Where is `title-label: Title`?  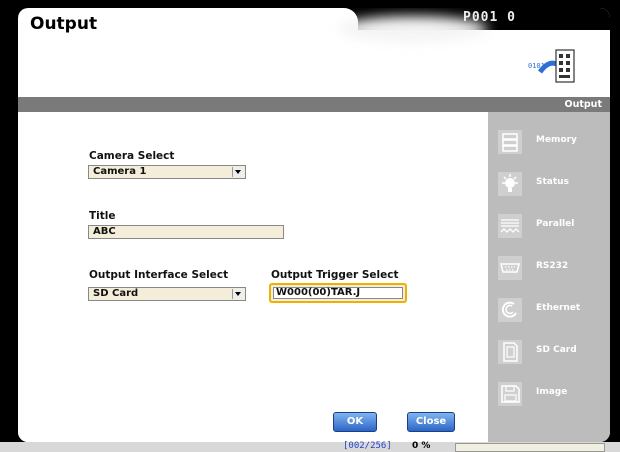
title-label: Title is located at coordinates (102, 216).